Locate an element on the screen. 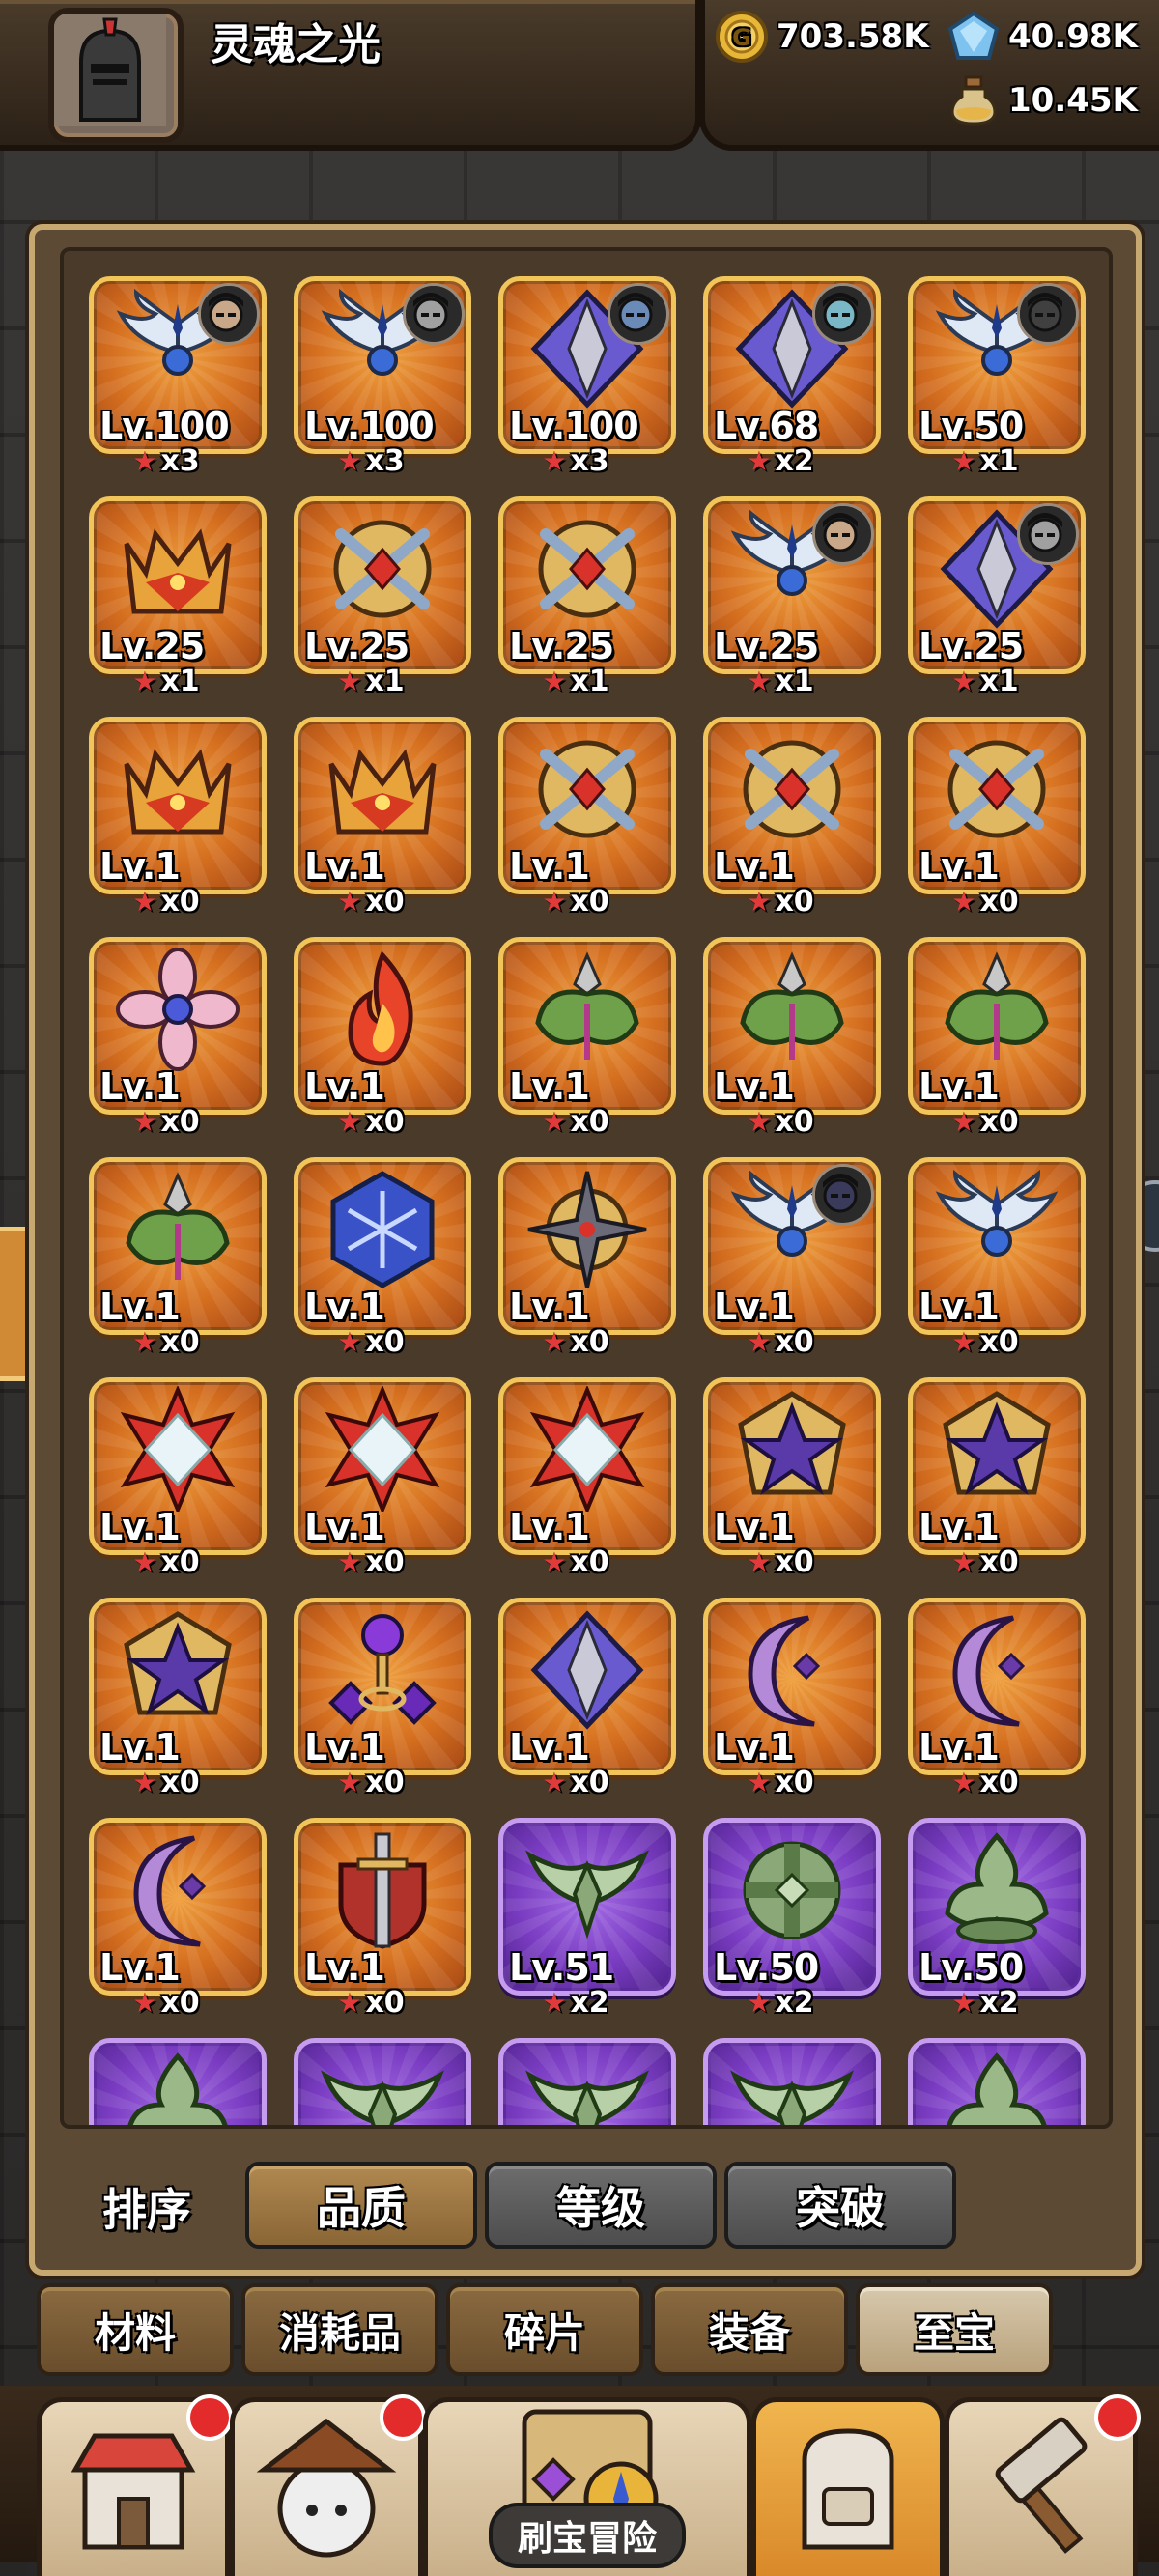  tab-consumables: 消耗品 is located at coordinates (340, 2329).